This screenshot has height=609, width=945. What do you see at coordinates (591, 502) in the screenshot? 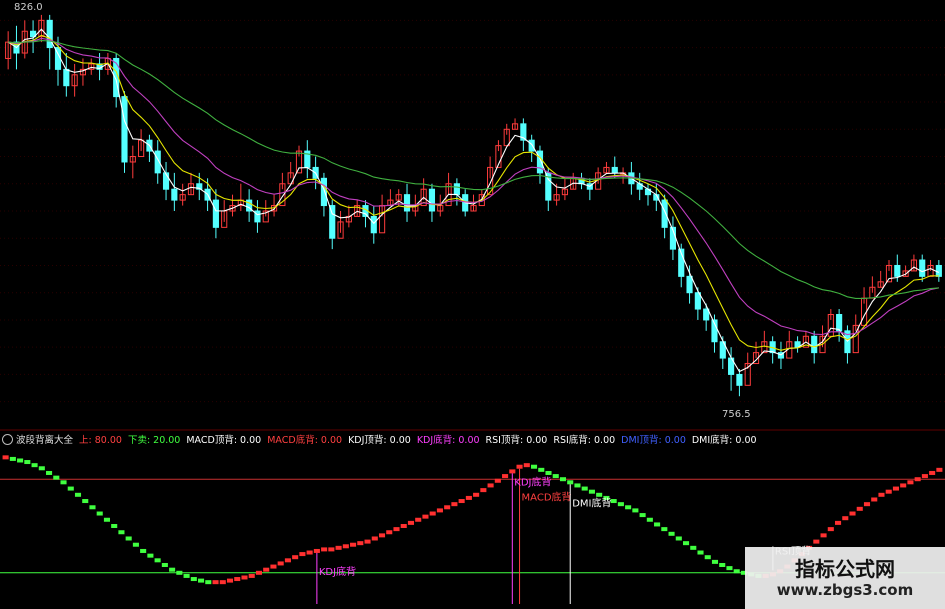
I see `annotation-label: DMI底背` at bounding box center [591, 502].